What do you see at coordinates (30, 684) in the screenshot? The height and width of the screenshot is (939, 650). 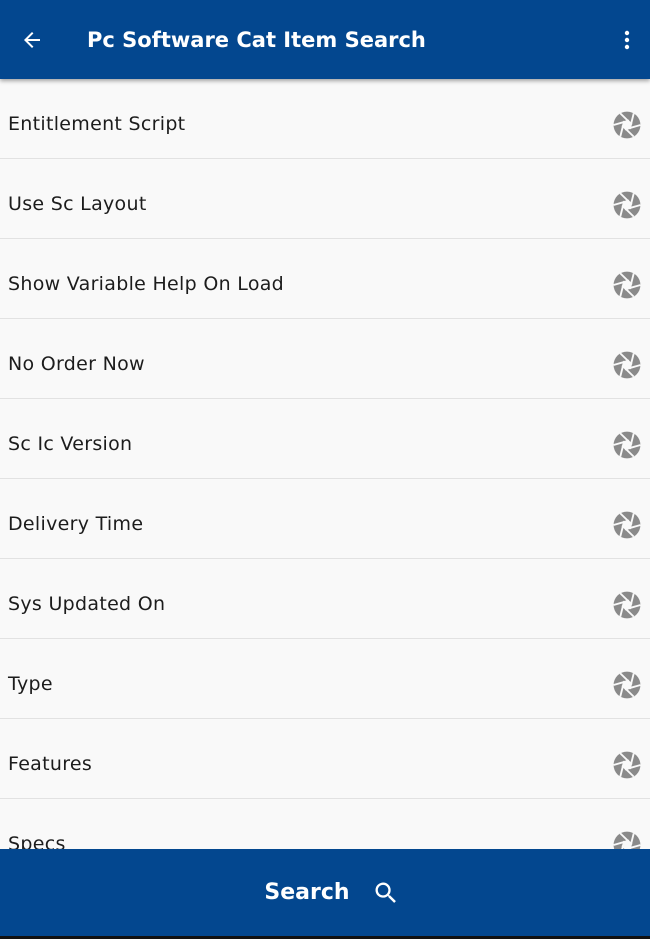 I see `list-item-label: Type` at bounding box center [30, 684].